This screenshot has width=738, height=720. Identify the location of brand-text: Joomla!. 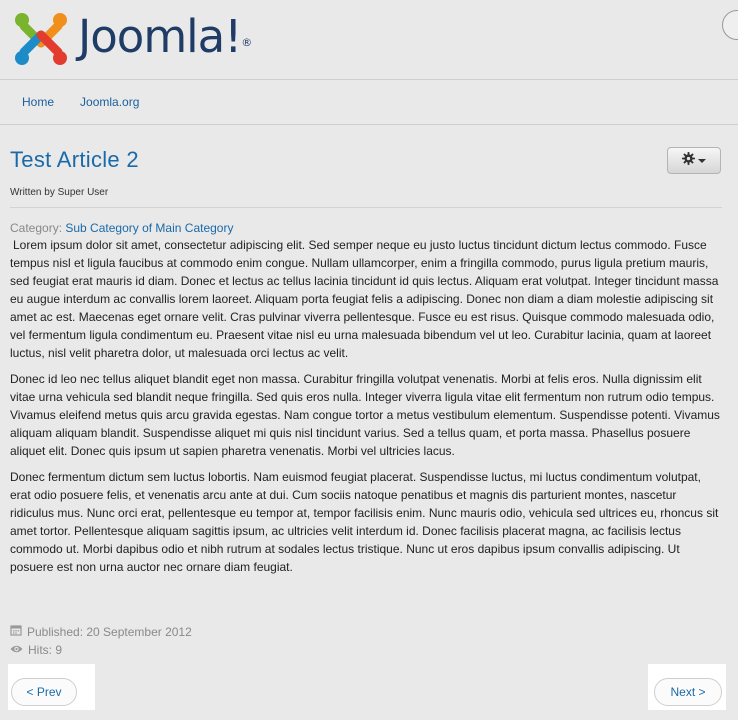
(160, 36).